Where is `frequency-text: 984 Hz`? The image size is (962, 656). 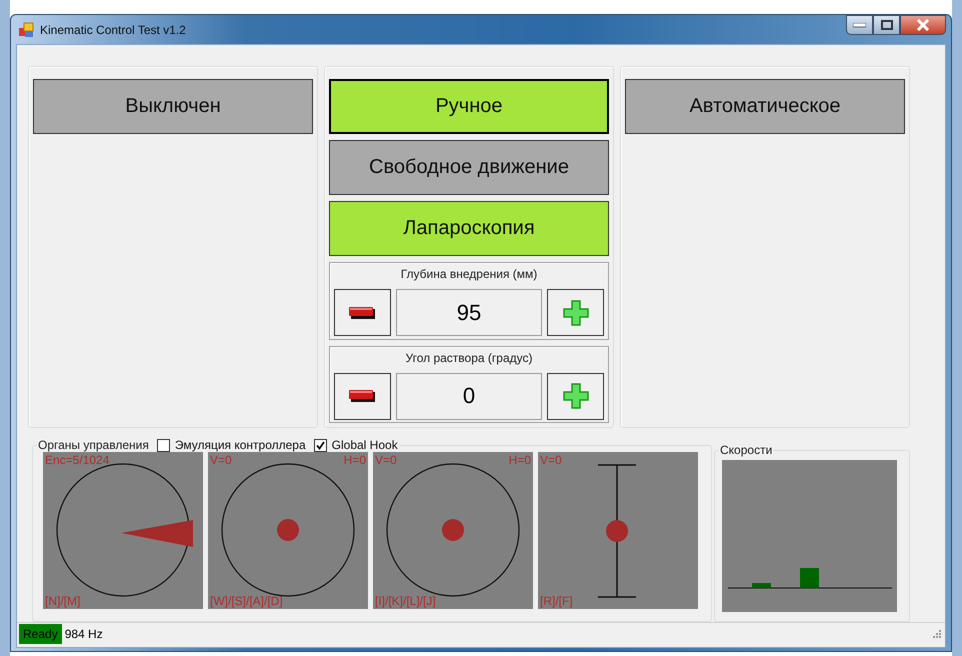 frequency-text: 984 Hz is located at coordinates (83, 634).